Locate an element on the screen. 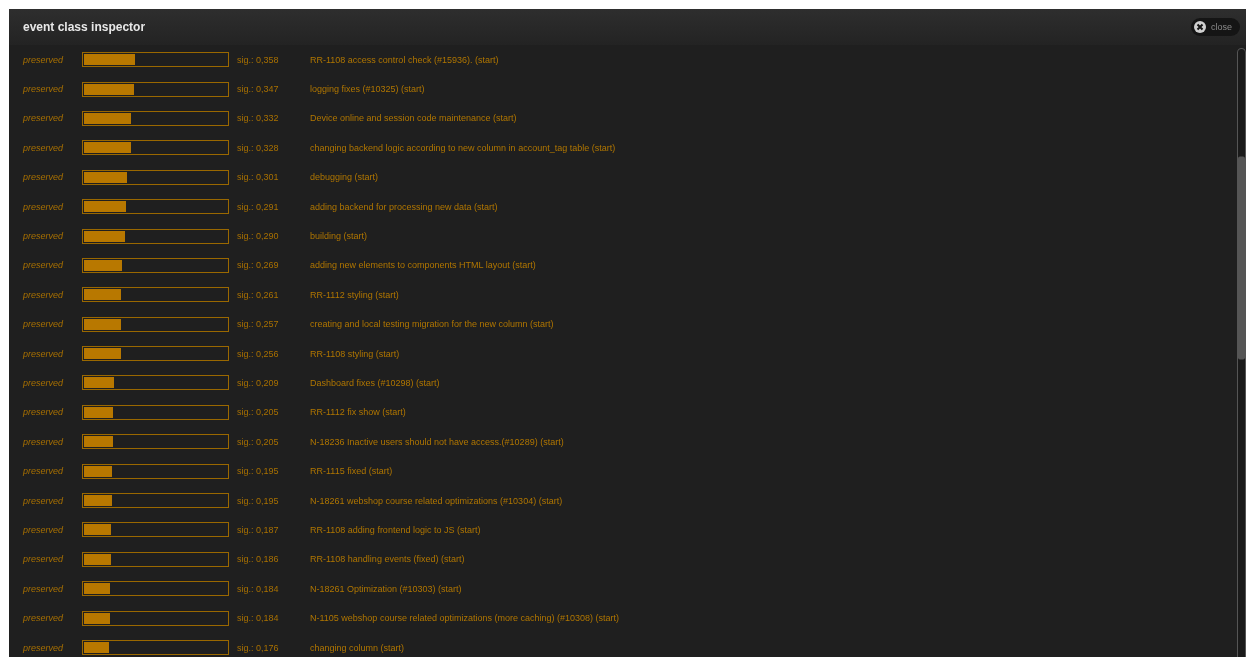  significance-value: sig.: 0,257 is located at coordinates (258, 324).